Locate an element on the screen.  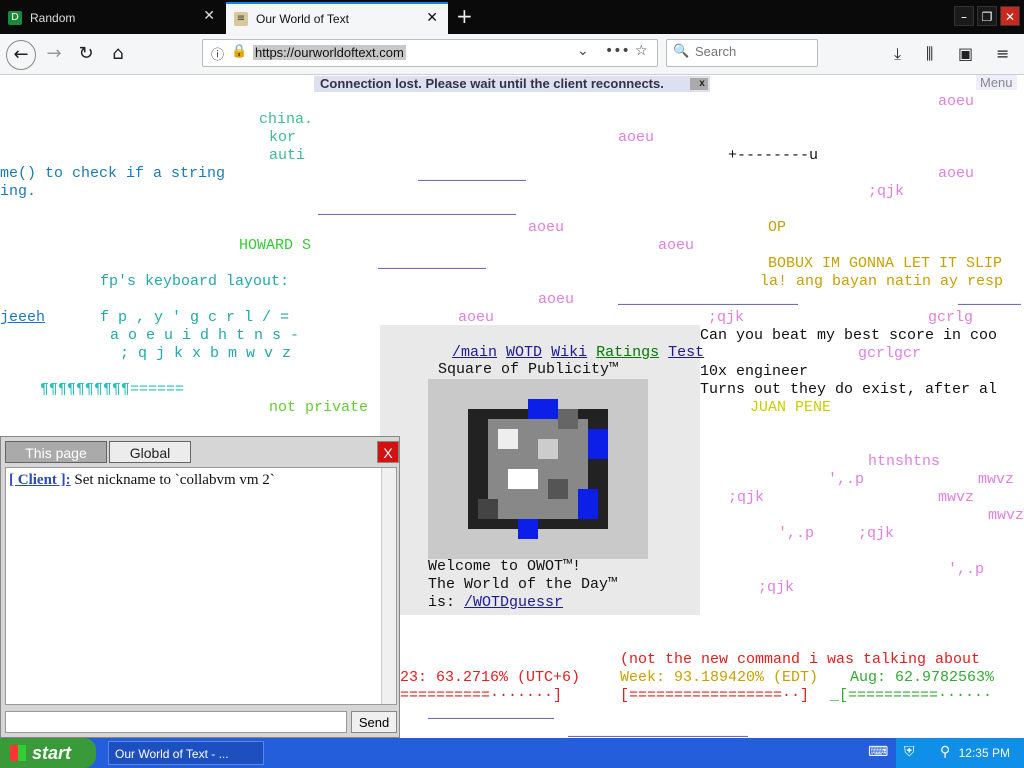
world-text: _______ is located at coordinates (990, 299).